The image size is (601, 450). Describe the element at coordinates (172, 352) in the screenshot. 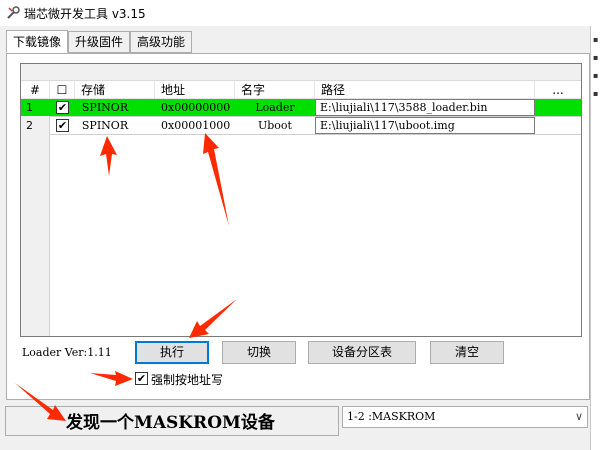

I see `execute-button: 执行` at that location.